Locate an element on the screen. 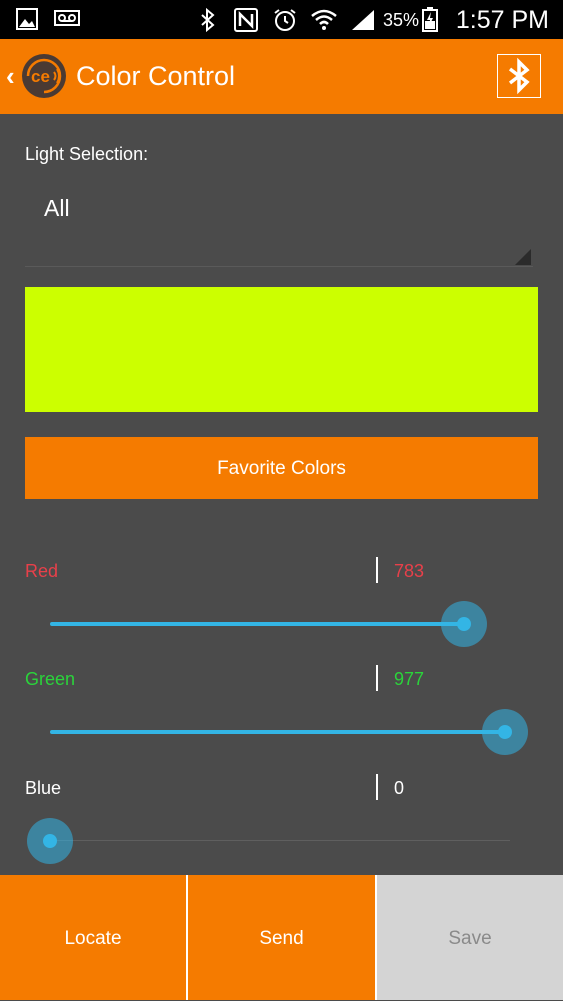  status-bar: 35% 1:57 PM is located at coordinates (281, 19).